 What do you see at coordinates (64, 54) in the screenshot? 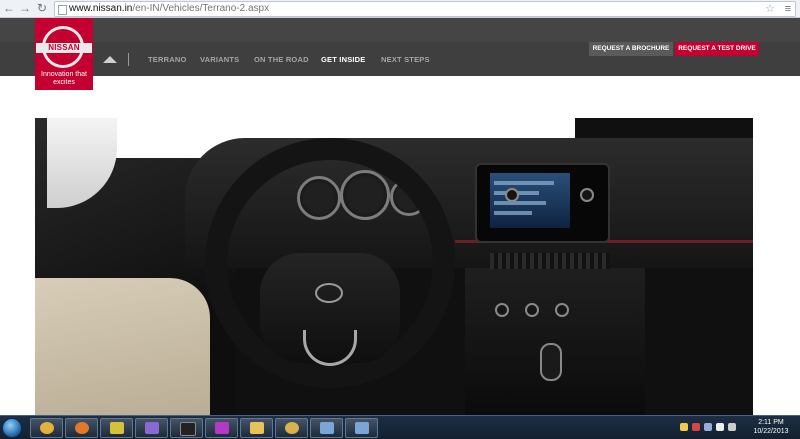
I see `nissan-logo: NISSAN Innovation that excites` at bounding box center [64, 54].